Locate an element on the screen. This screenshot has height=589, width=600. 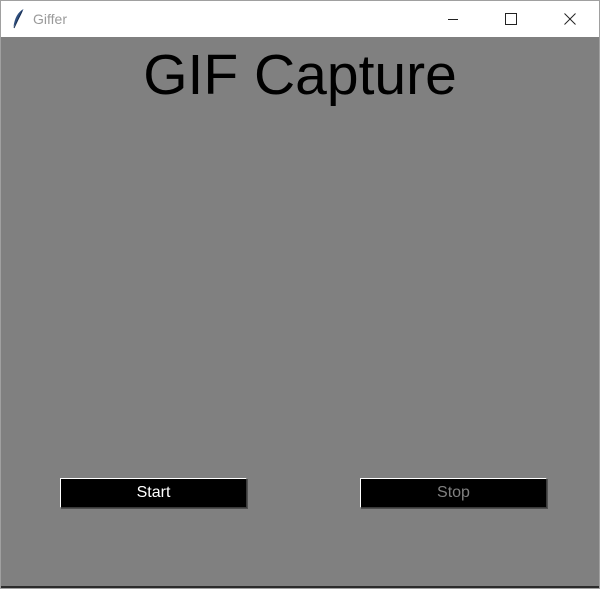
stop-button: Stop is located at coordinates (453, 493).